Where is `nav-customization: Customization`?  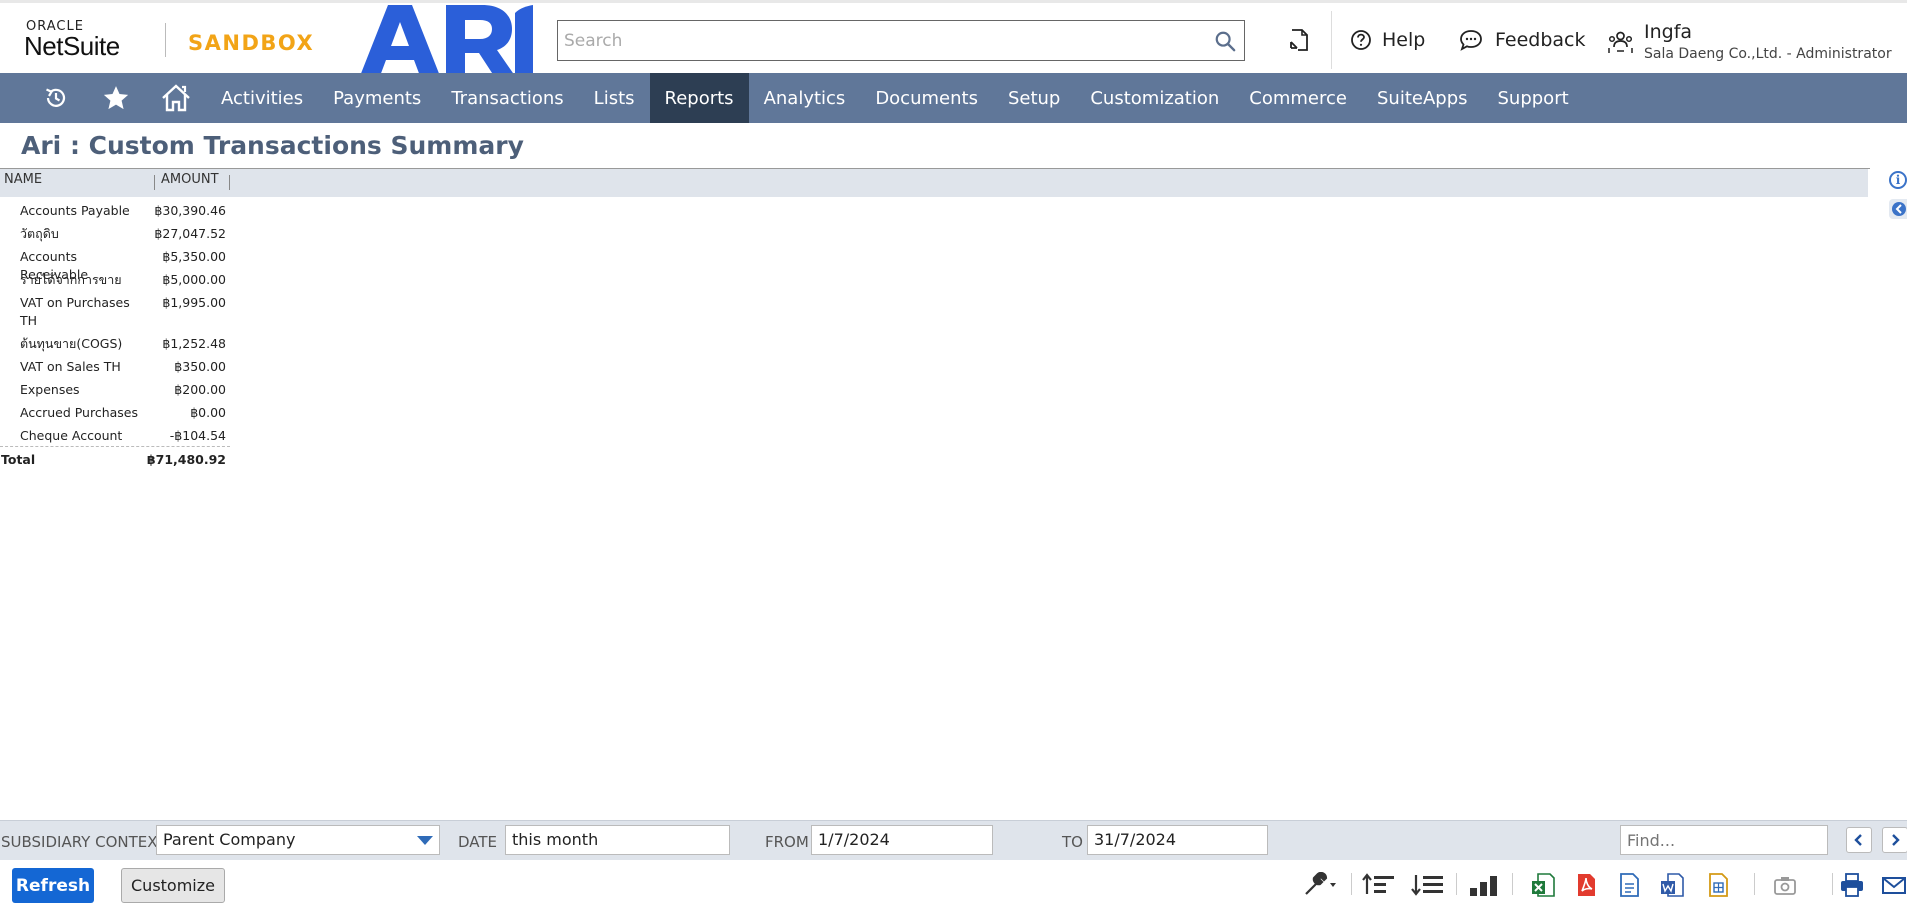 nav-customization: Customization is located at coordinates (1154, 98).